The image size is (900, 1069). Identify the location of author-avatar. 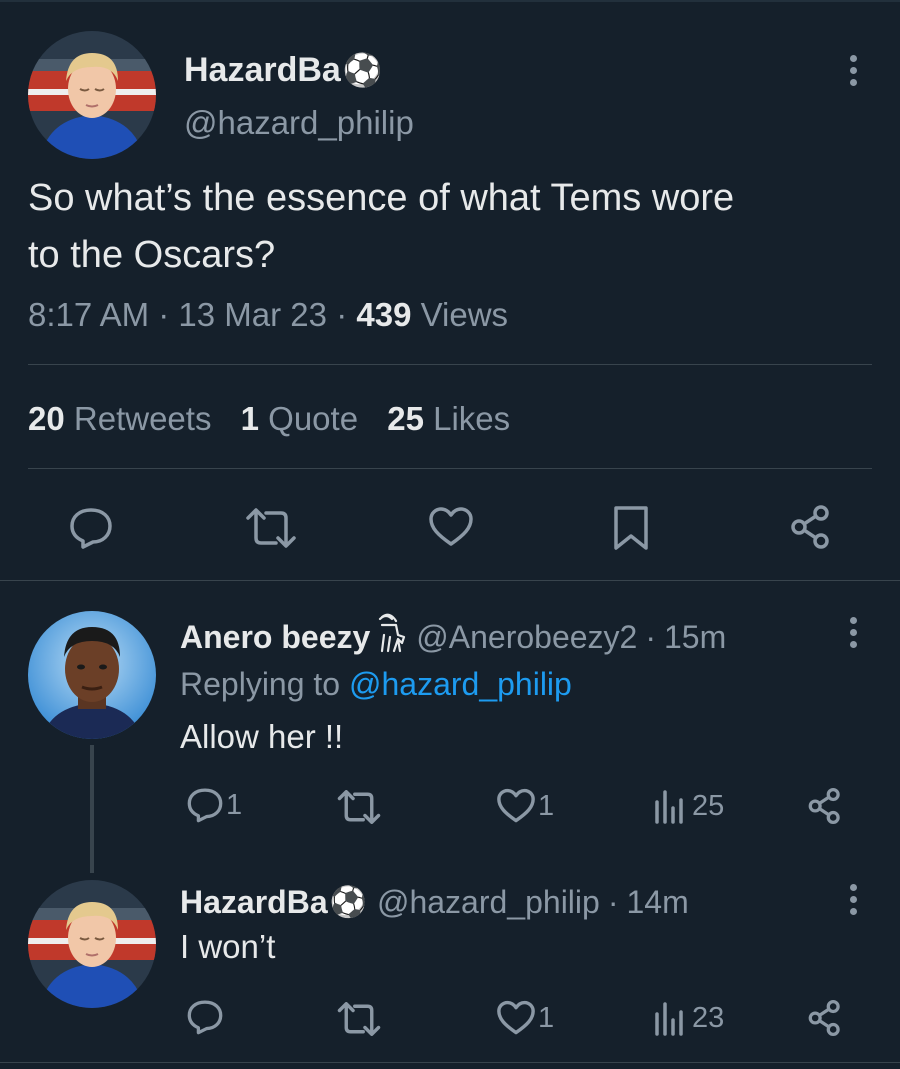
(92, 95).